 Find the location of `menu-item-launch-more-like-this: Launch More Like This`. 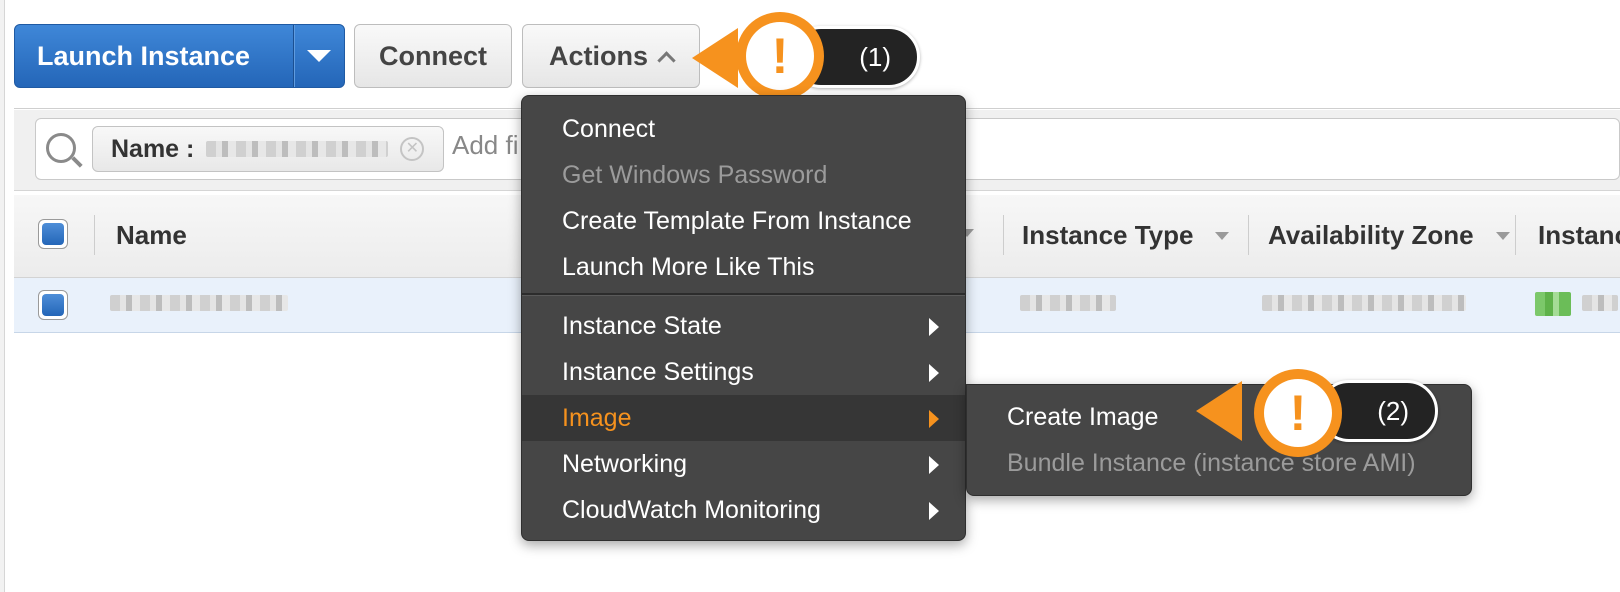

menu-item-launch-more-like-this: Launch More Like This is located at coordinates (743, 267).